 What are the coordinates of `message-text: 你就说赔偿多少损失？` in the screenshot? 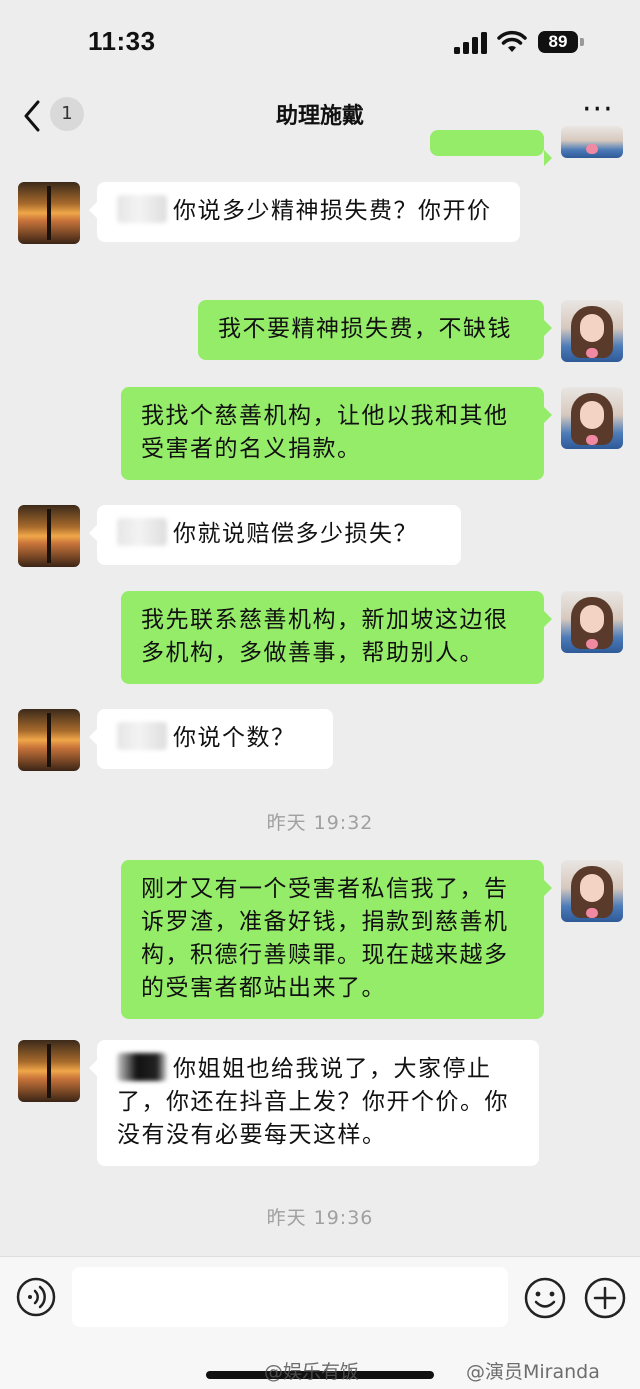 It's located at (295, 534).